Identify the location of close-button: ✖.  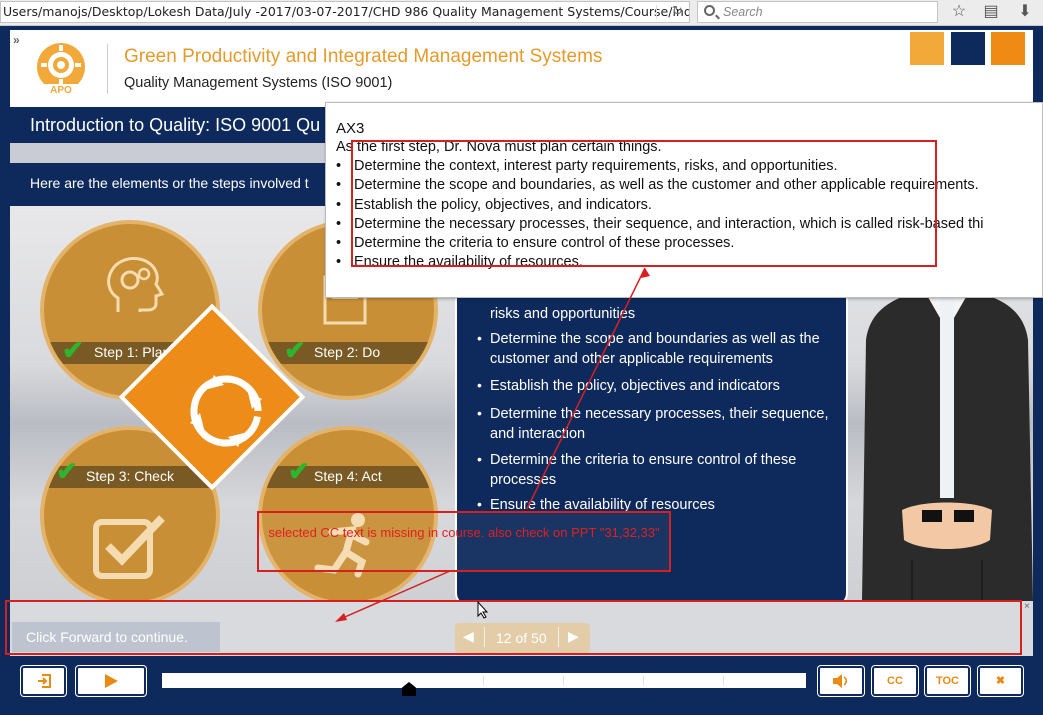
(1000, 681).